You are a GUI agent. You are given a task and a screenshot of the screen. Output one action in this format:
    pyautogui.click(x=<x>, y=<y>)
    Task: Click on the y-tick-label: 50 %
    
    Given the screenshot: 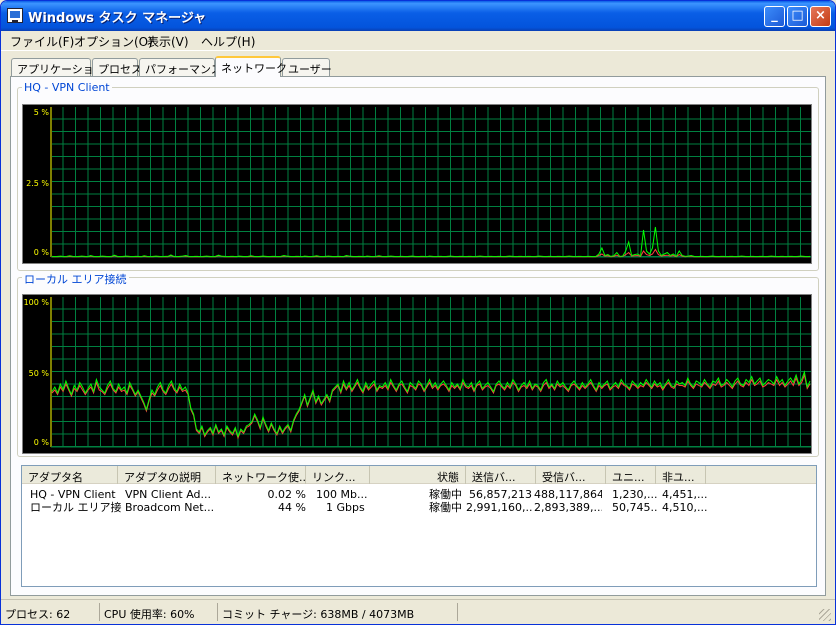 What is the action you would take?
    pyautogui.click(x=39, y=373)
    